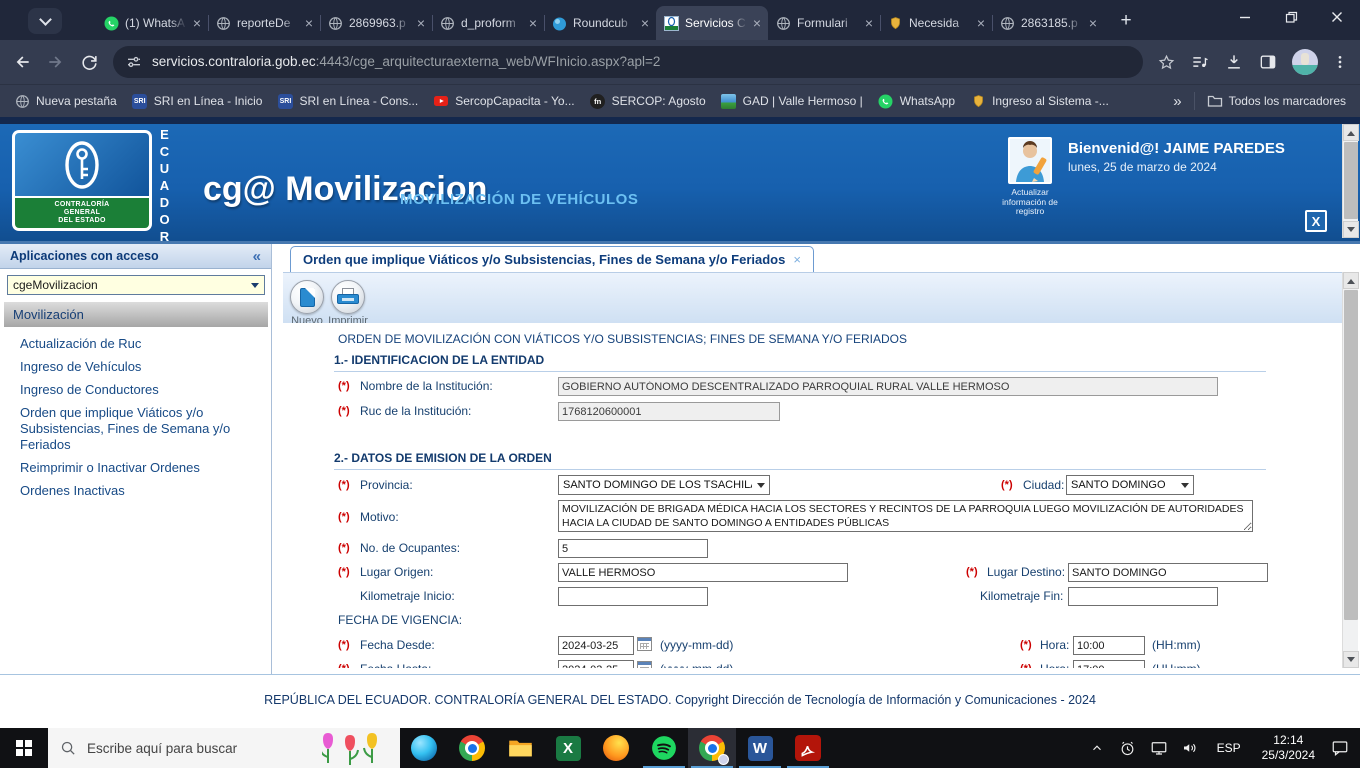 The image size is (1360, 768). What do you see at coordinates (136, 491) in the screenshot?
I see `sidebar-item-ordenes-inactivas: Ordenes Inactivas` at bounding box center [136, 491].